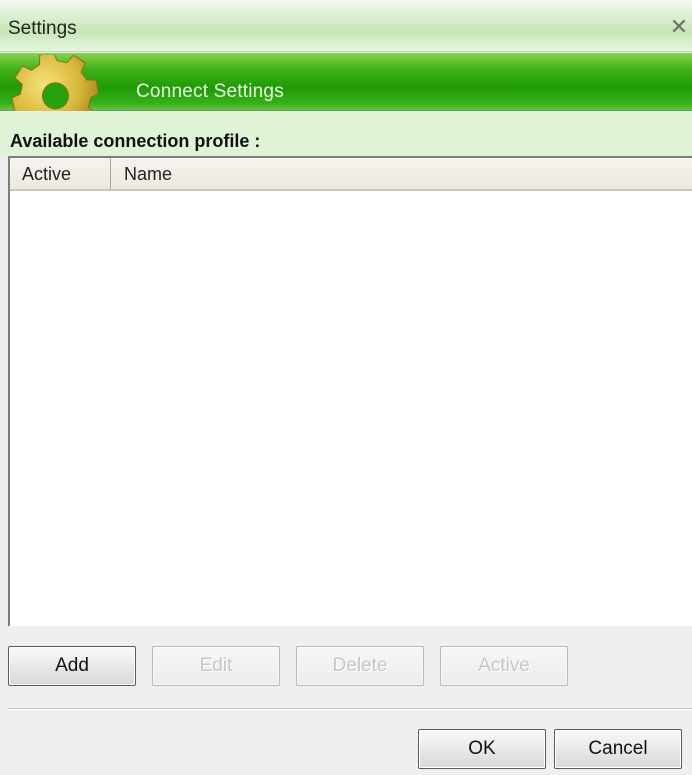  Describe the element at coordinates (351, 174) in the screenshot. I see `list-header: Active Name` at that location.